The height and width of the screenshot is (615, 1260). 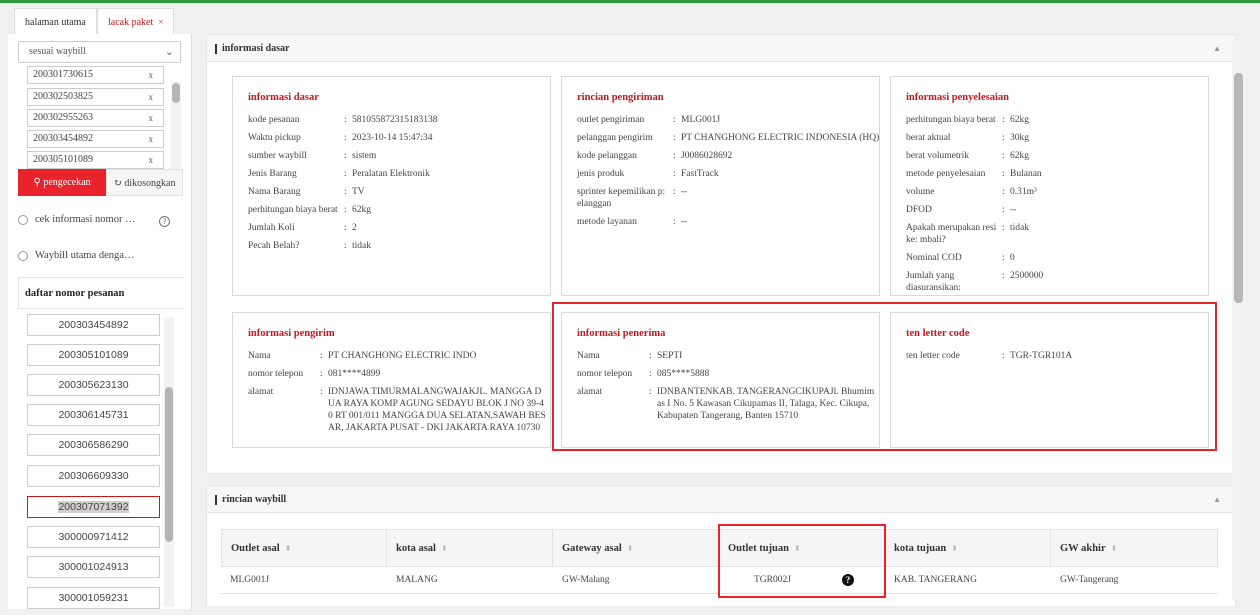 What do you see at coordinates (276, 374) in the screenshot?
I see `field-label: nomor telepon` at bounding box center [276, 374].